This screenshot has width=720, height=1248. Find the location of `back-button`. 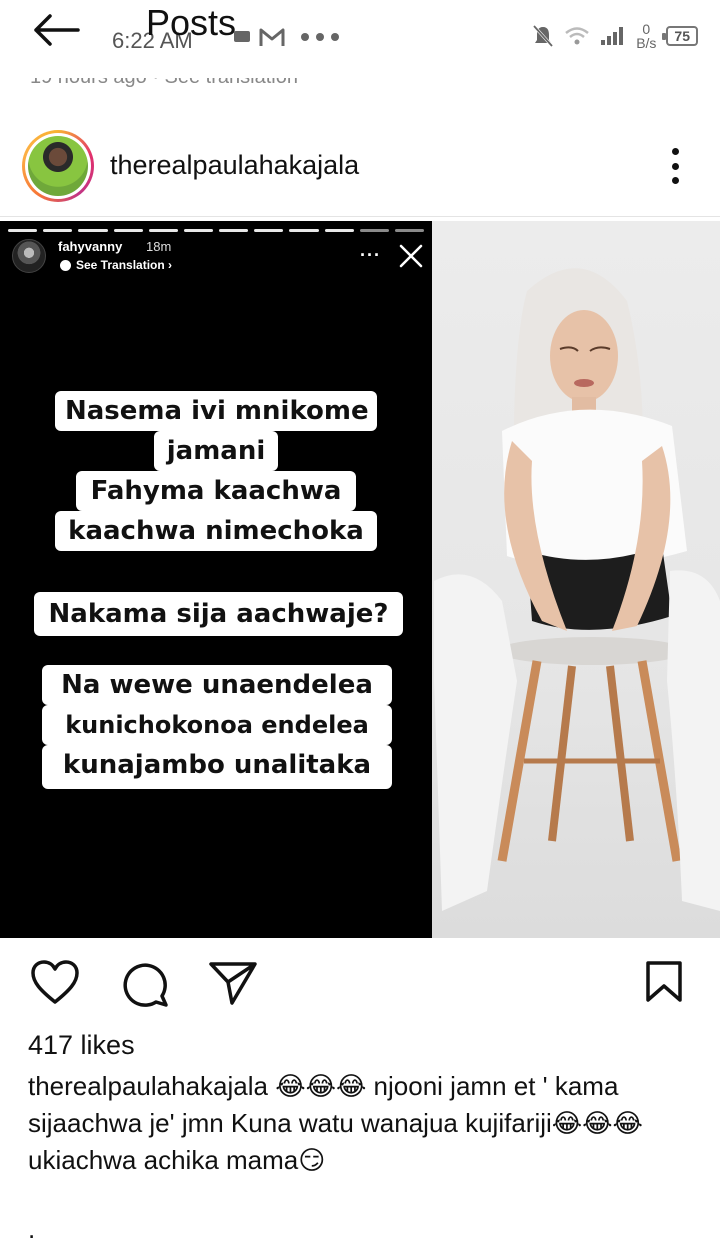

back-button is located at coordinates (56, 30).